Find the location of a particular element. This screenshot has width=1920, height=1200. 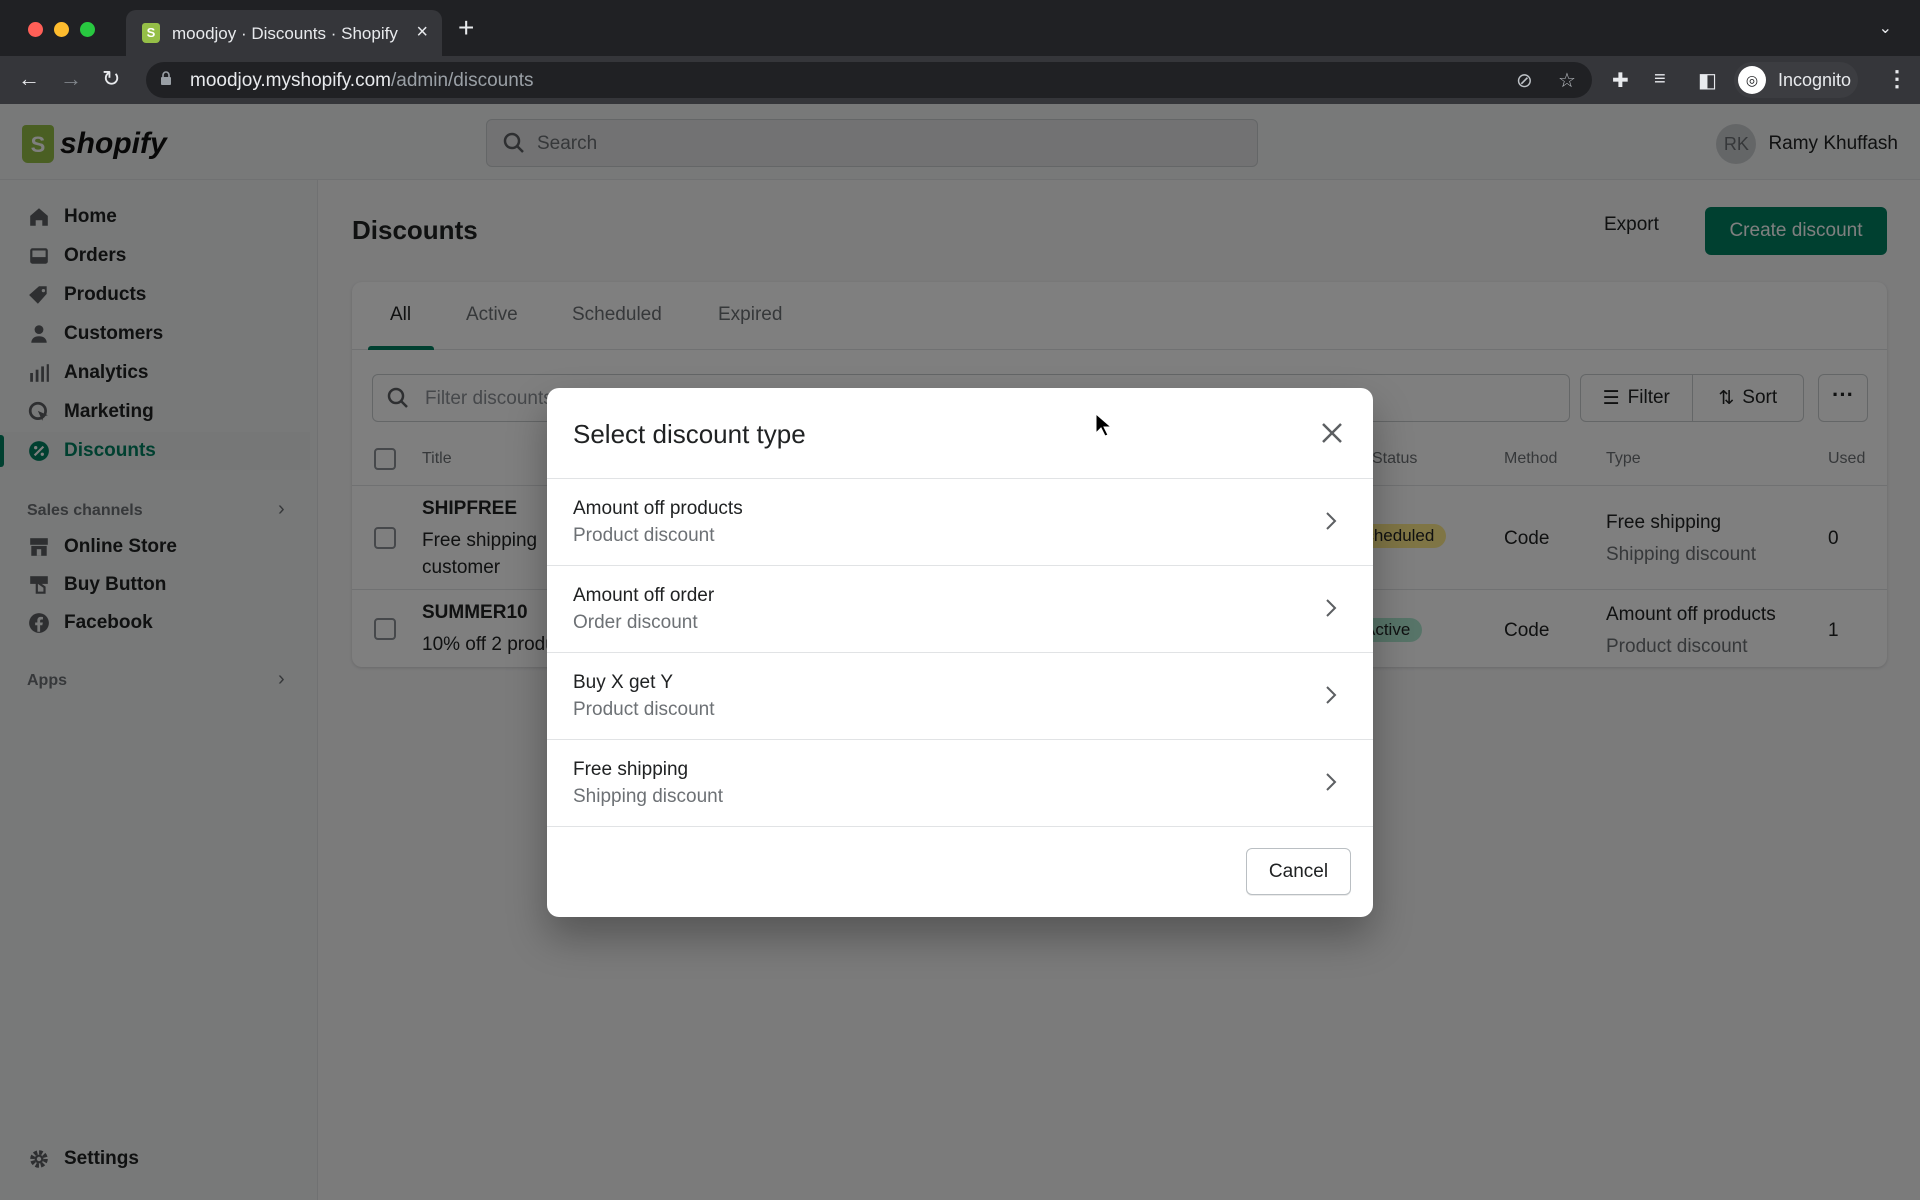

back-icon: ← is located at coordinates (29, 79).